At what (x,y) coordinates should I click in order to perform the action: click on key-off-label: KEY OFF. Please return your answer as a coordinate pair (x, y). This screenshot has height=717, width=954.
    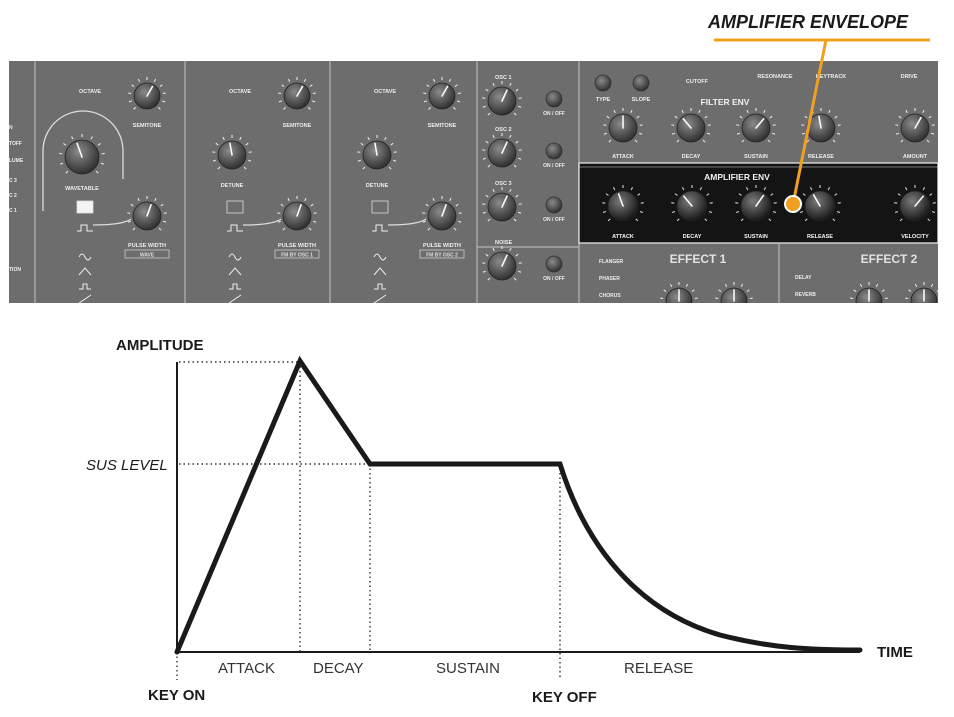
    Looking at the image, I should click on (564, 697).